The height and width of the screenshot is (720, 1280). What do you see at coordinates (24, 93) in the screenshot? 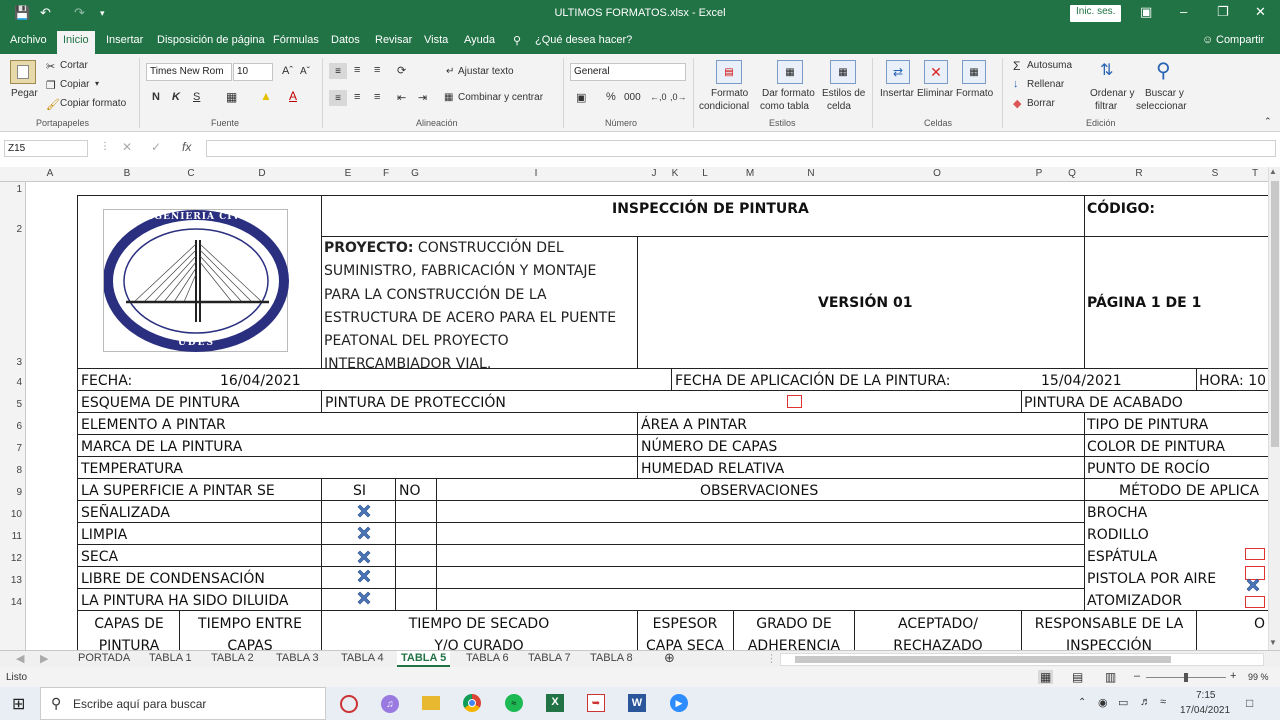
I see `paste-button: Pegar` at bounding box center [24, 93].